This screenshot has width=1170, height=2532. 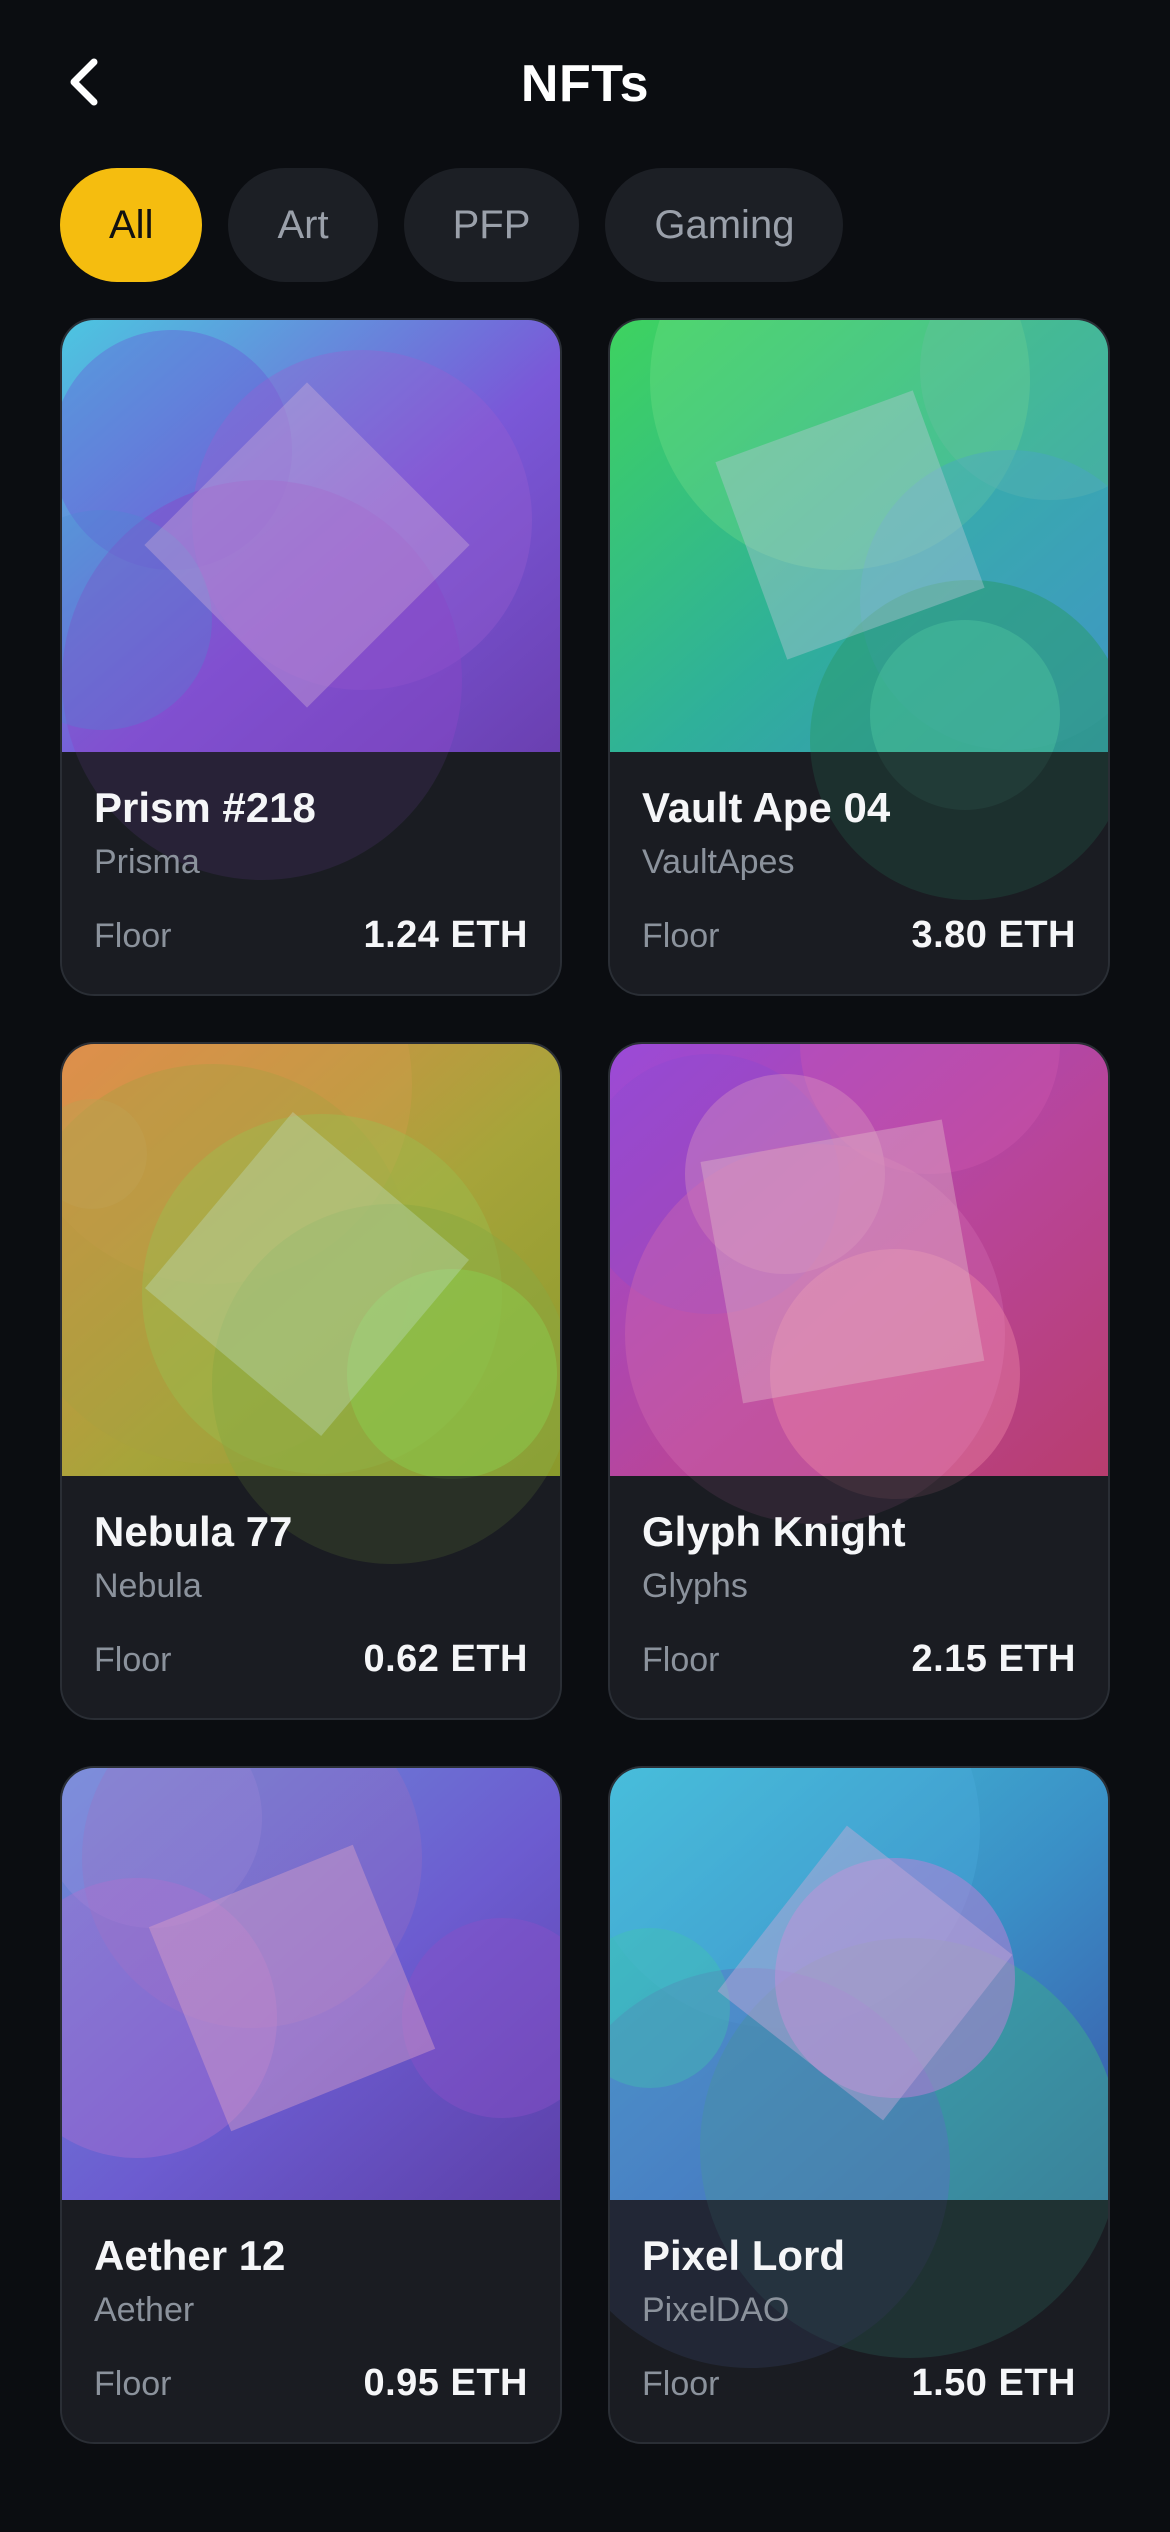 I want to click on nft-collection: VaultApes, so click(x=718, y=862).